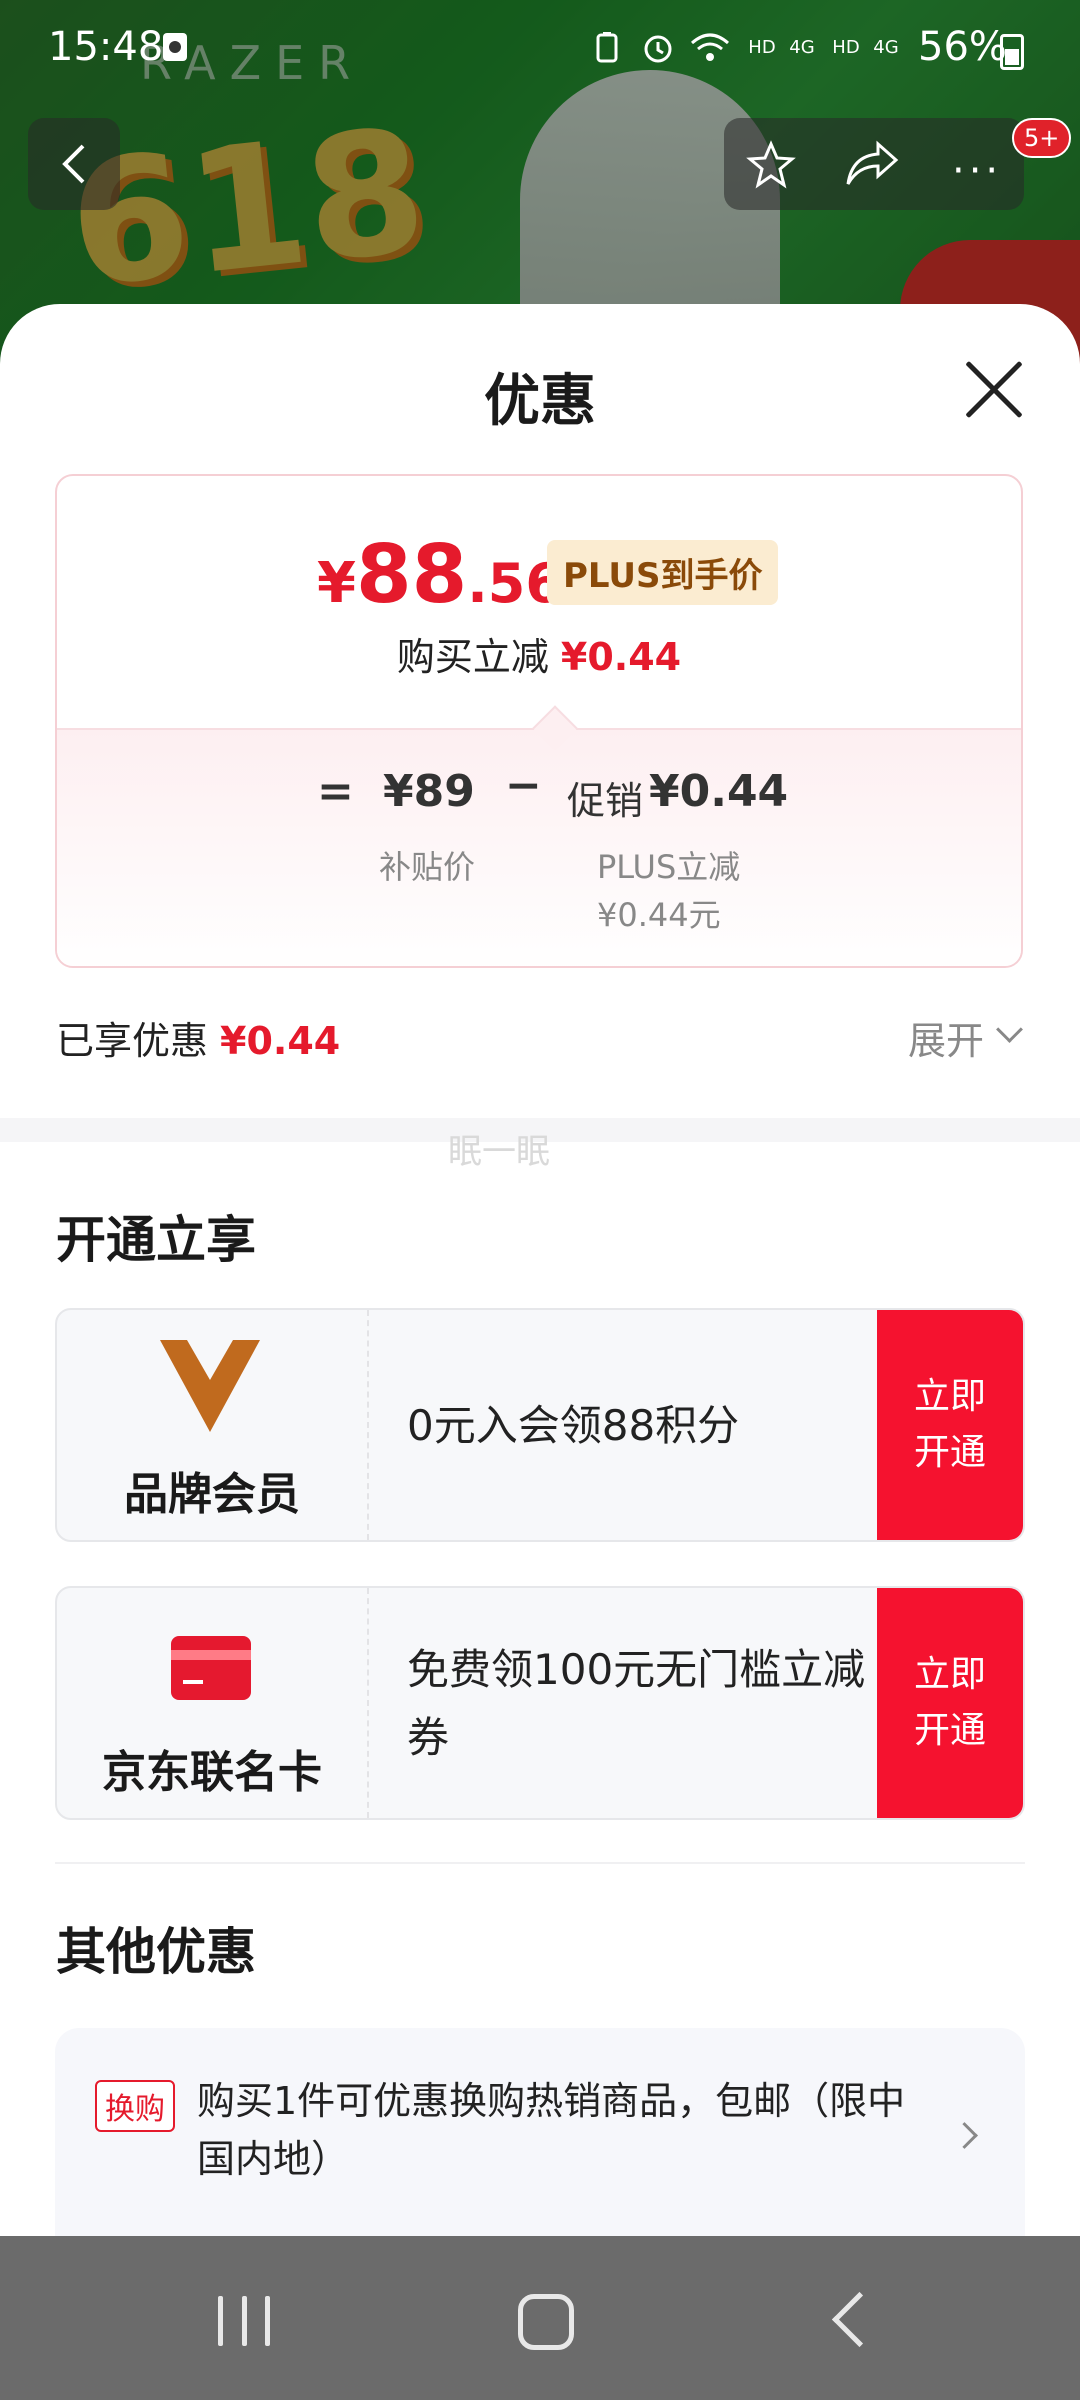 The height and width of the screenshot is (2400, 1080). What do you see at coordinates (539, 847) in the screenshot?
I see `price-breakdown: = ¥89 − 促销 ¥0.44 补贴价 PLUS立减 ¥0.44元` at bounding box center [539, 847].